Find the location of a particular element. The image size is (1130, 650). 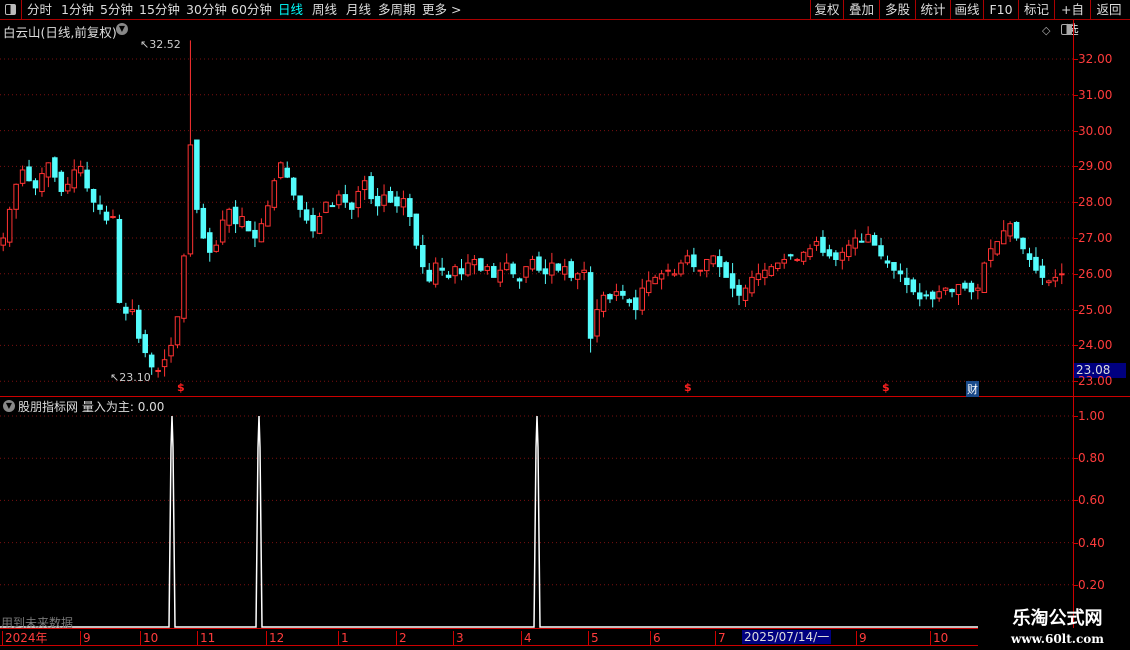

pane-divider is located at coordinates (565, 396).